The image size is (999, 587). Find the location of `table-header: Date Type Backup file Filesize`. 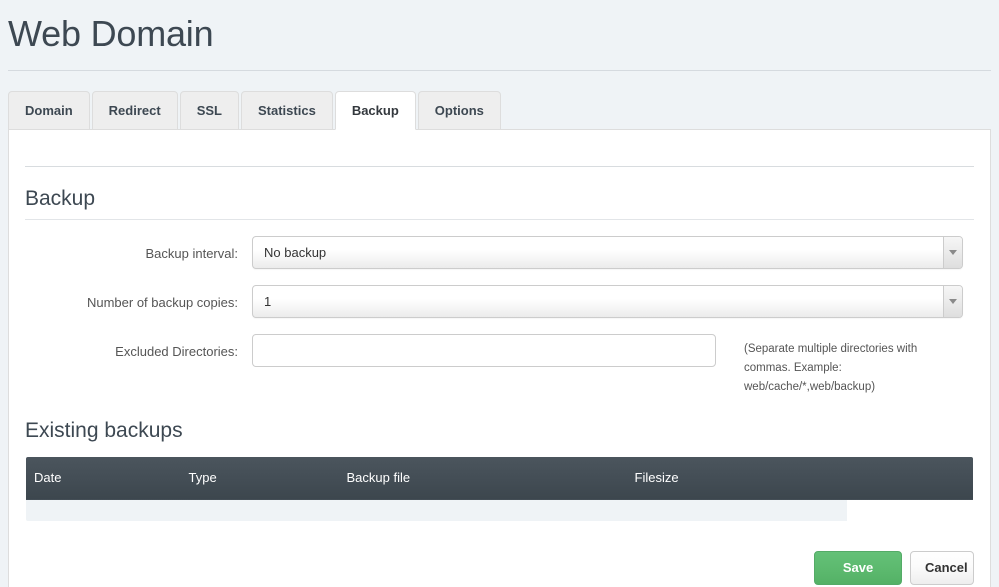

table-header: Date Type Backup file Filesize is located at coordinates (499, 478).